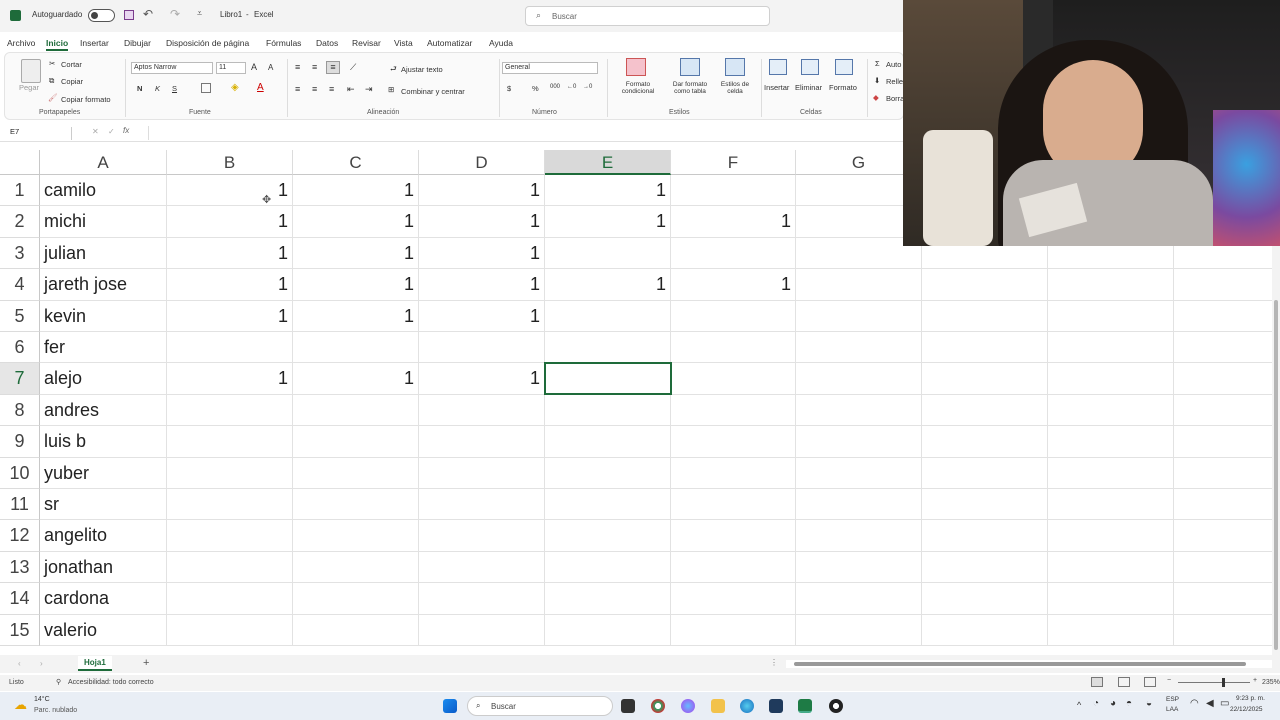 The image size is (1280, 720). I want to click on cell-j6, so click(1223, 348).